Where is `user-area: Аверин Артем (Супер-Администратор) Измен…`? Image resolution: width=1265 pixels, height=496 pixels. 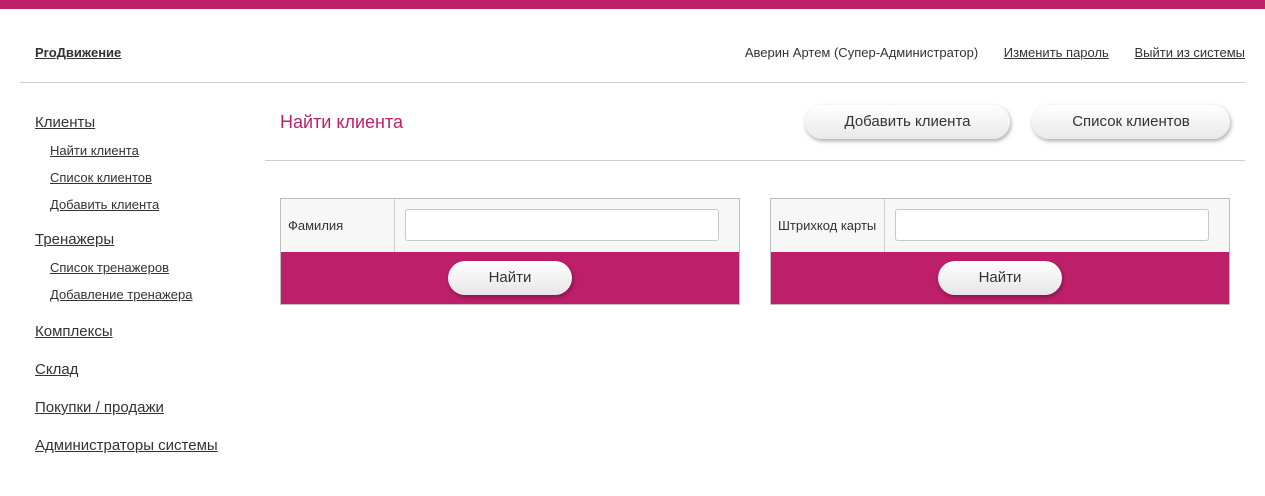 user-area: Аверин Артем (Супер-Администратор) Измен… is located at coordinates (984, 52).